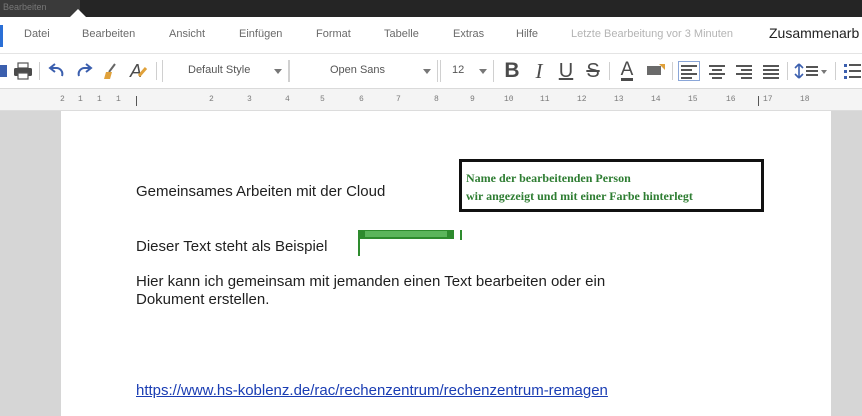 Image resolution: width=862 pixels, height=416 pixels. What do you see at coordinates (582, 99) in the screenshot?
I see `ruler-mark: 12` at bounding box center [582, 99].